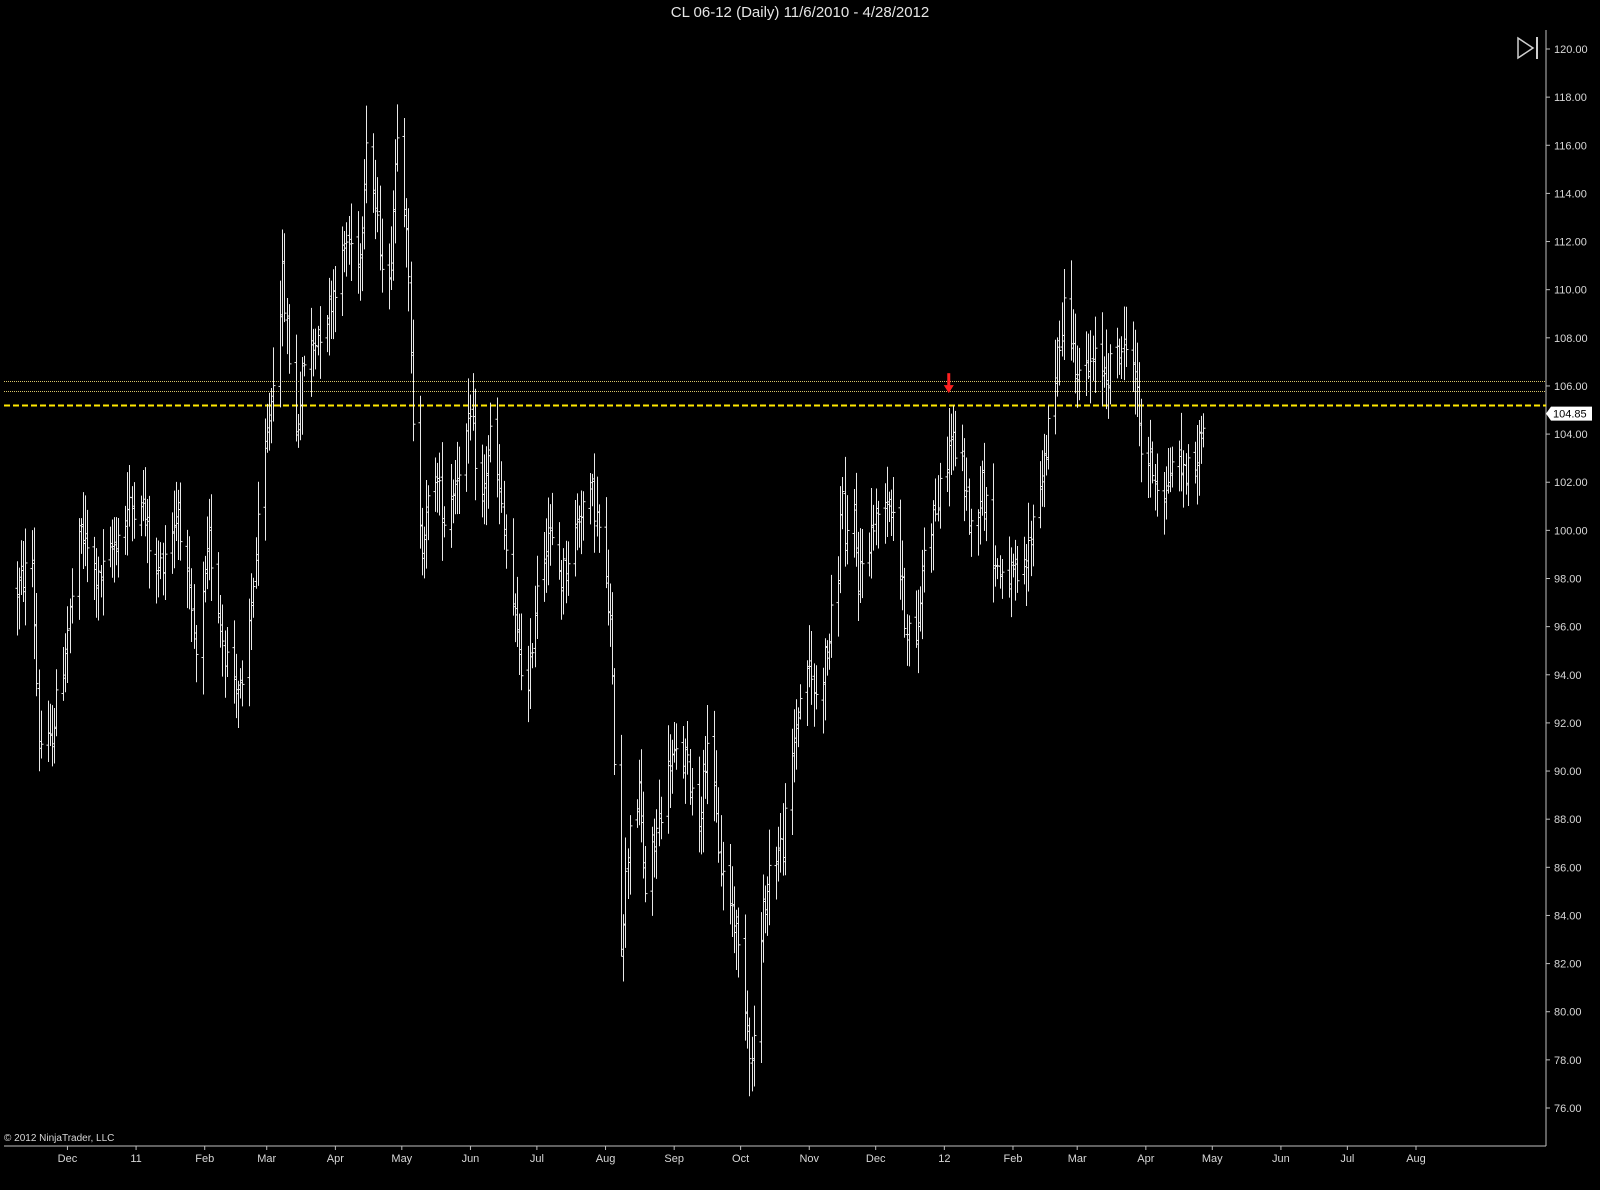 This screenshot has height=1190, width=1600. Describe the element at coordinates (809, 1159) in the screenshot. I see `x-tick-label: Nov` at that location.